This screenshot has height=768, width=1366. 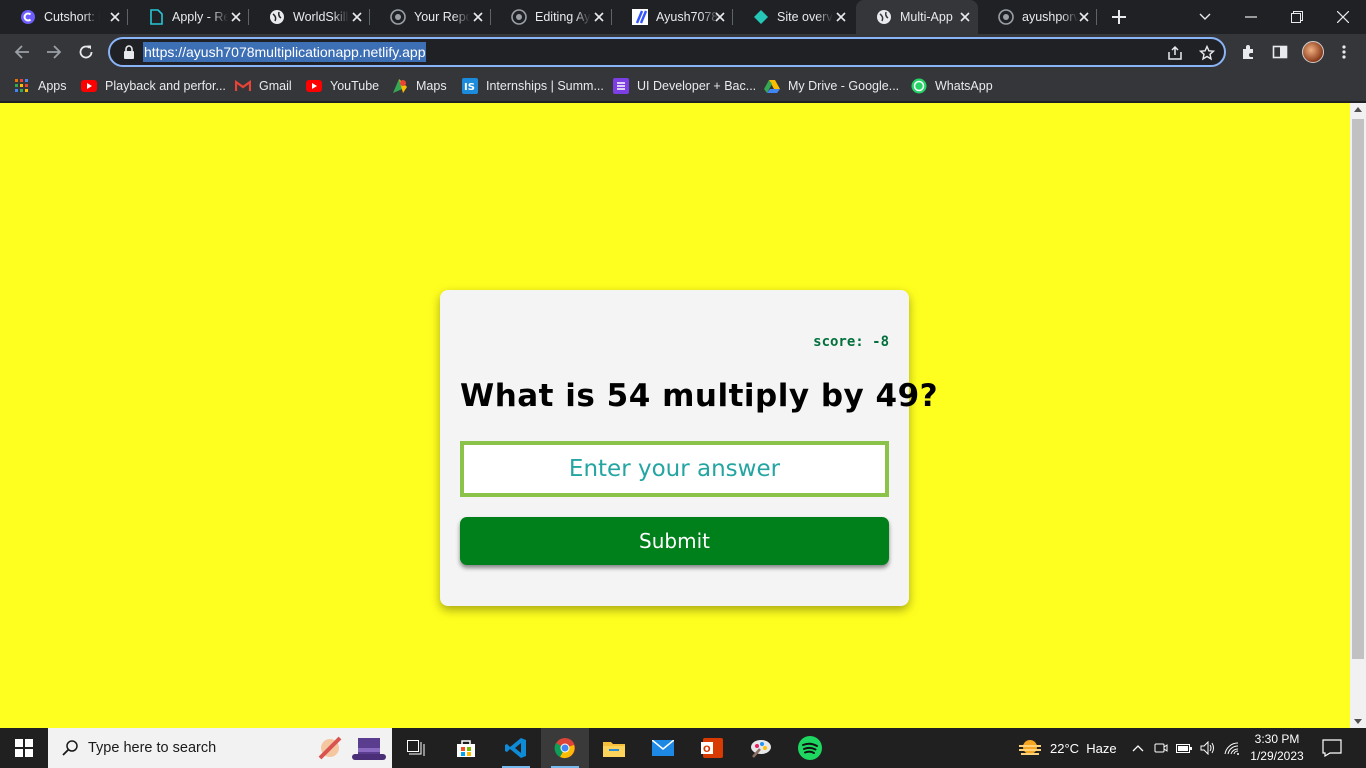 I want to click on tab-apply: Apply - Re, so click(x=188, y=17).